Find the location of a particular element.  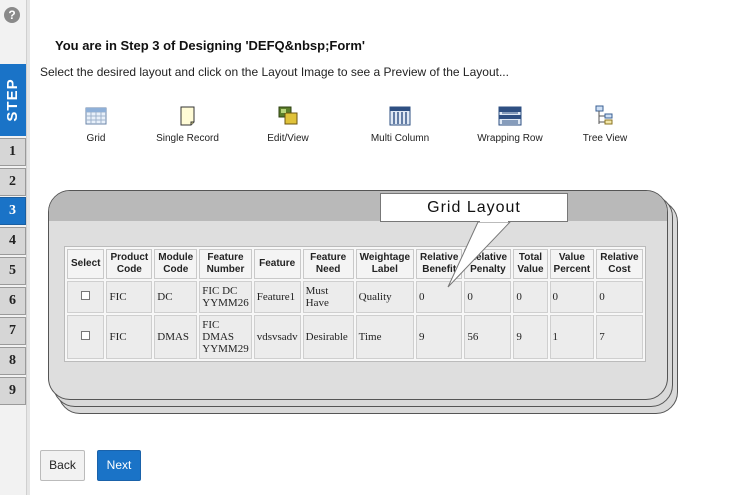

table-cell: DMAS is located at coordinates (176, 337).